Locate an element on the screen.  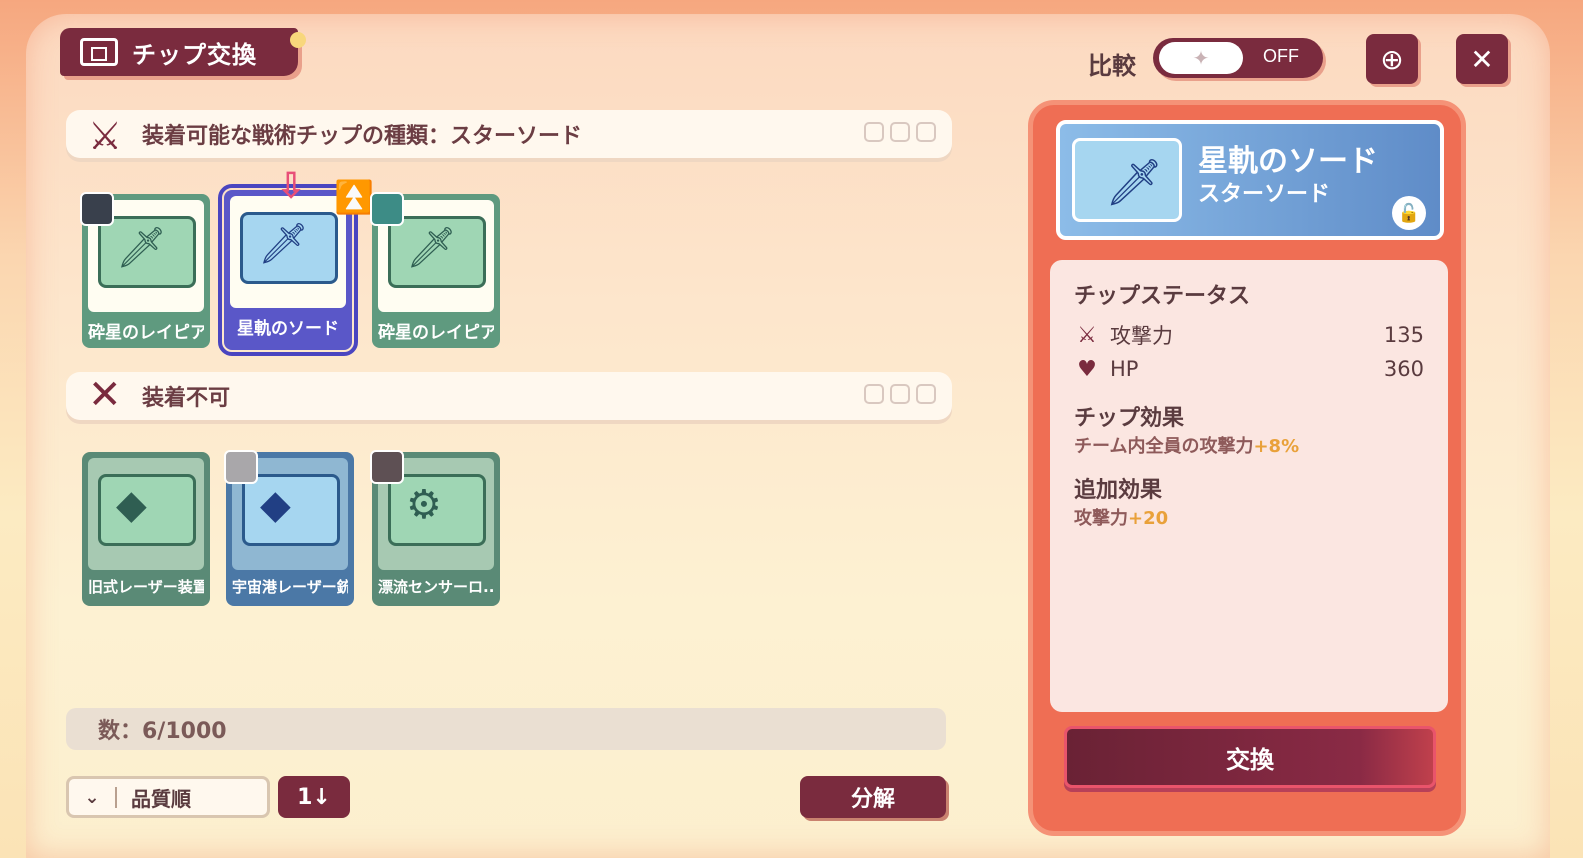
decompose-button: 分解 is located at coordinates (873, 797).